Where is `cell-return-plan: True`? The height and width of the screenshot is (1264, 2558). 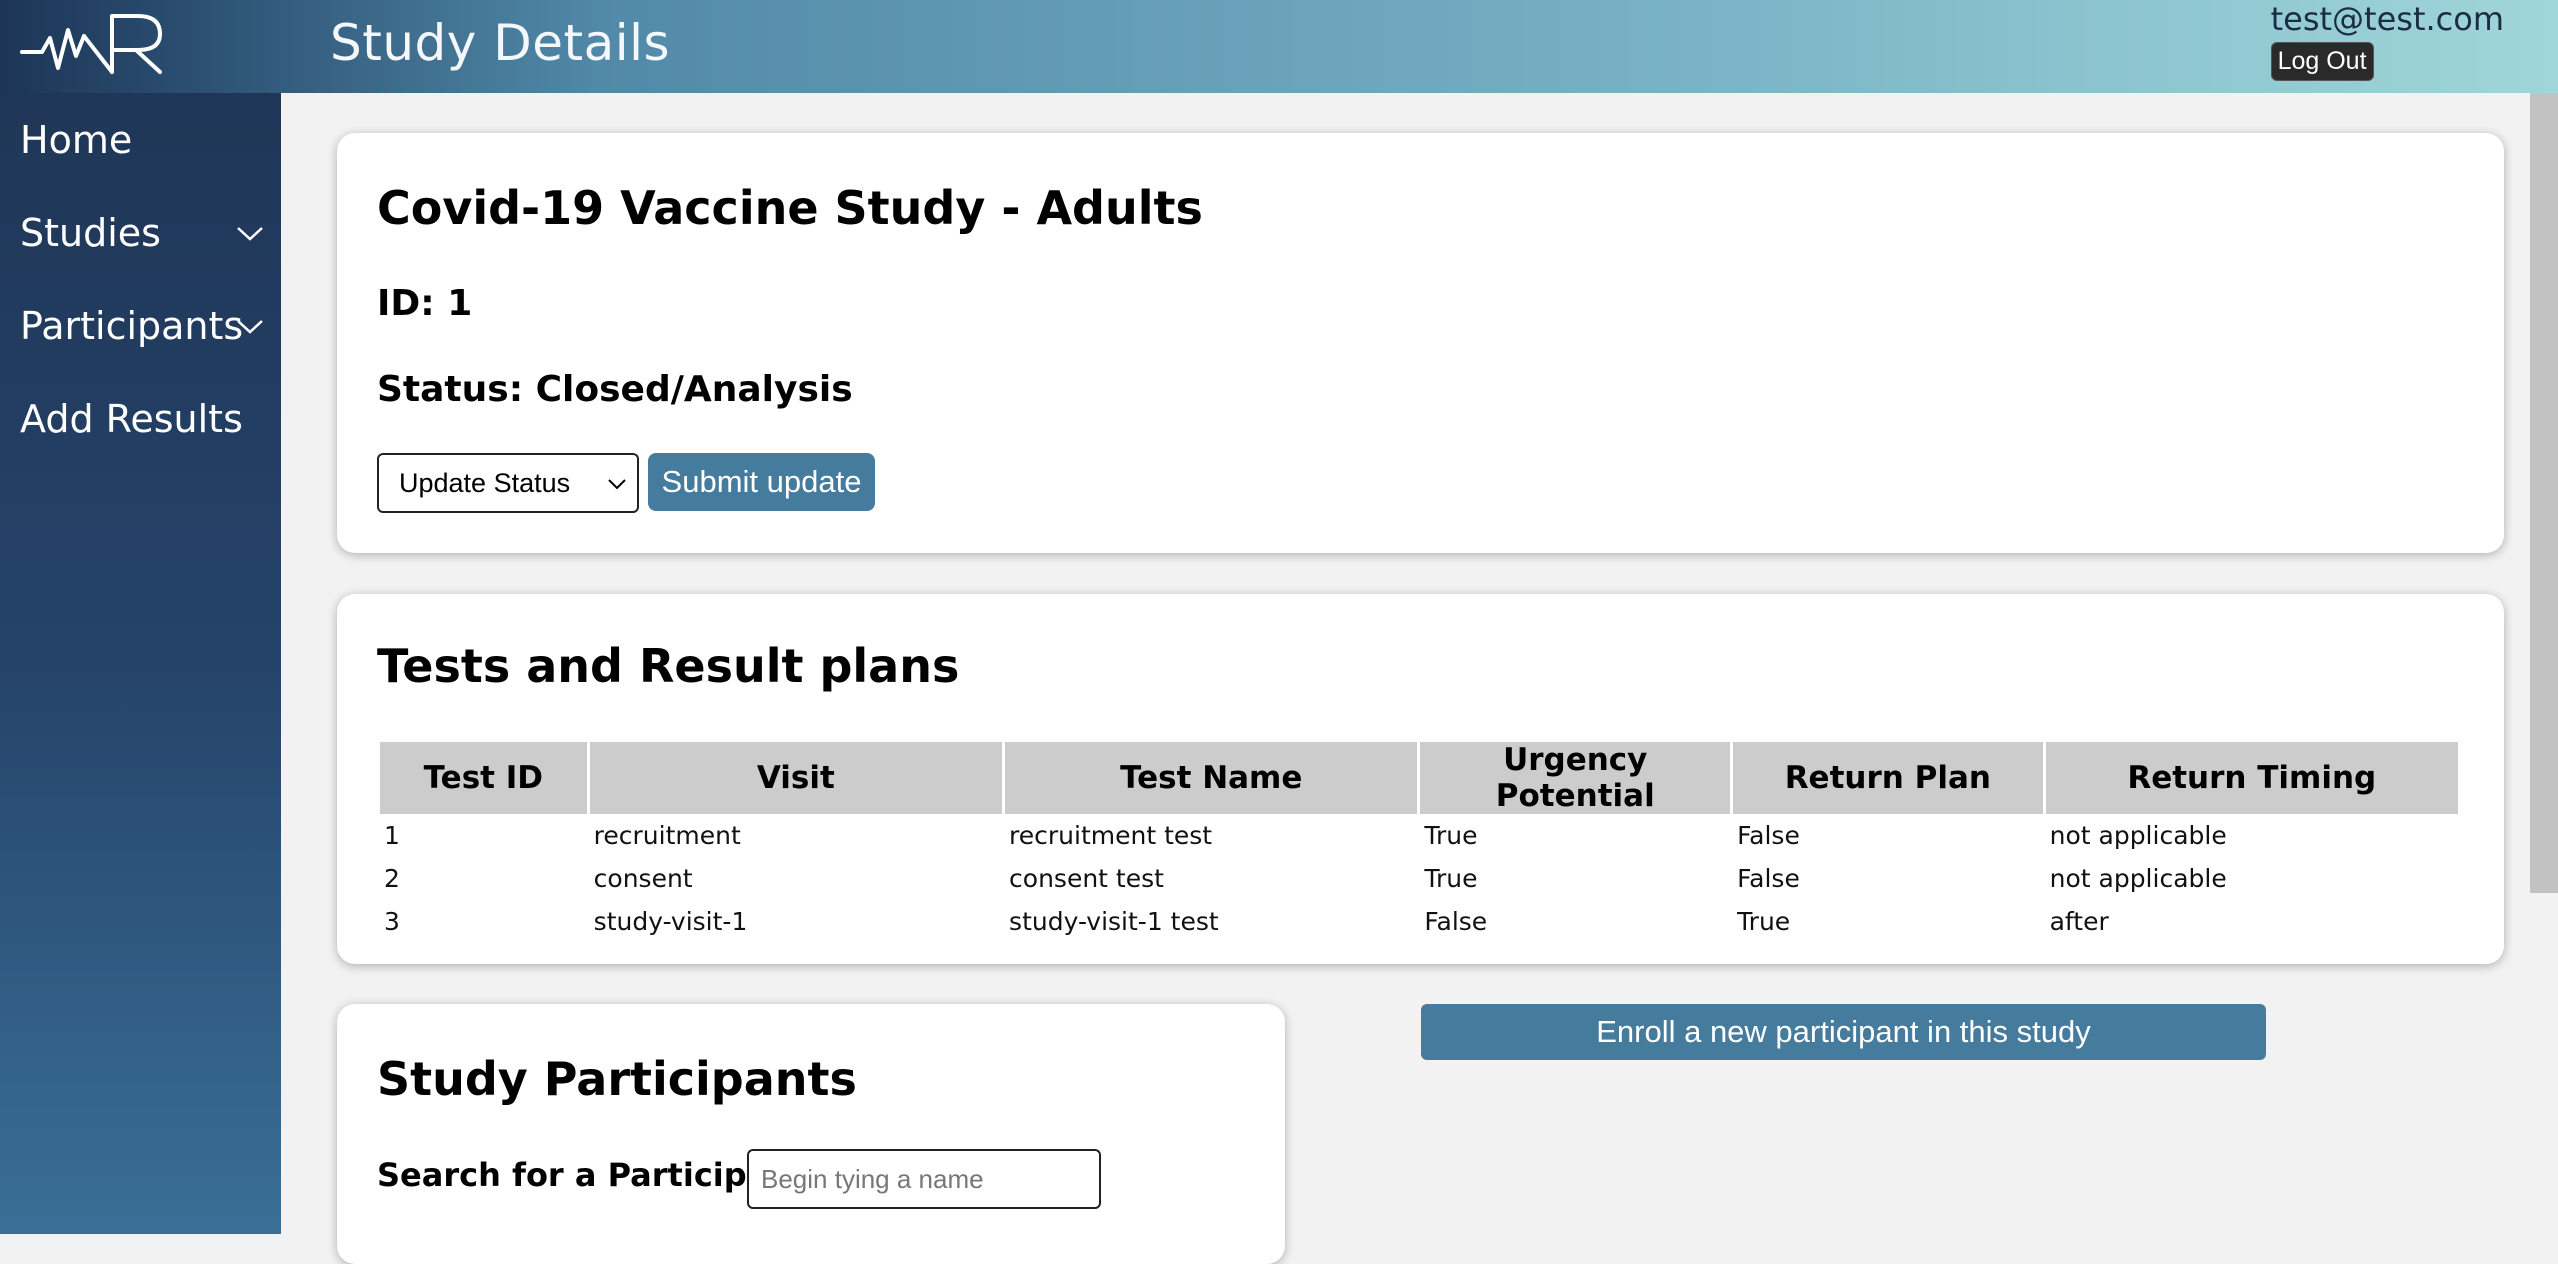
cell-return-plan: True is located at coordinates (1764, 921).